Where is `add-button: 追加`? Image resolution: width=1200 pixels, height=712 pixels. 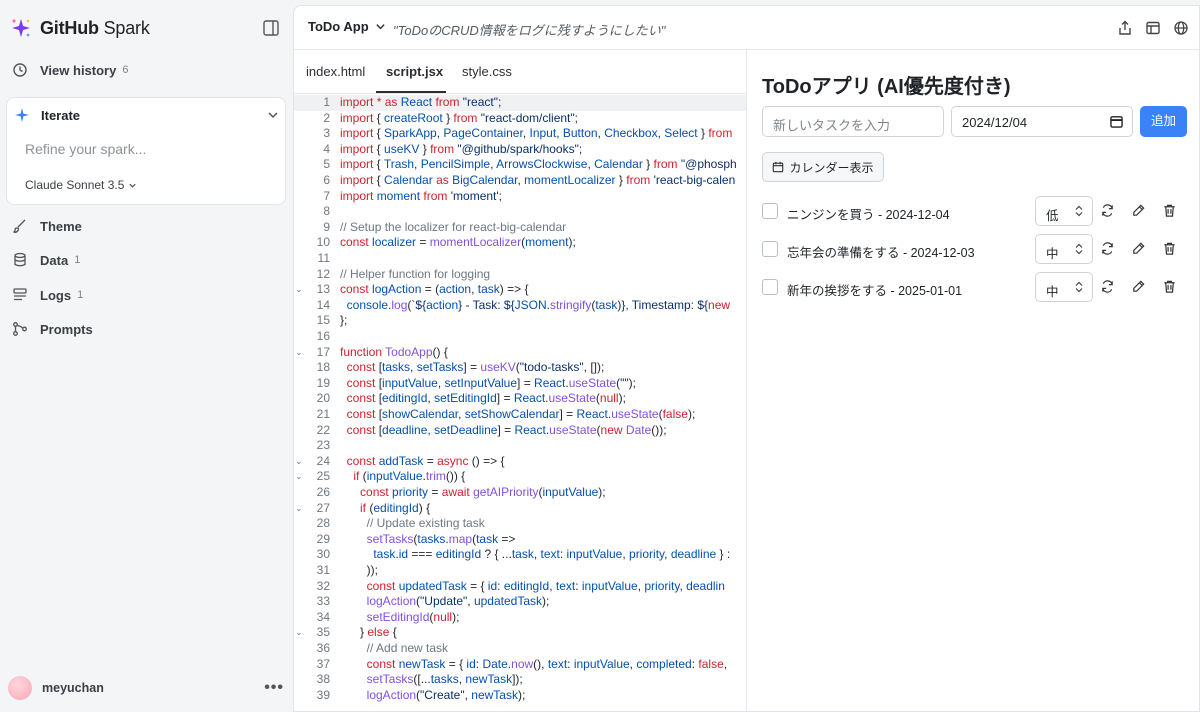 add-button: 追加 is located at coordinates (1163, 121).